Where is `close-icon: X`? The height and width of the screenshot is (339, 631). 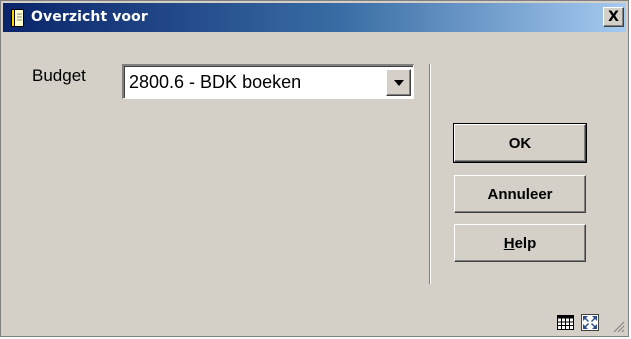
close-icon: X is located at coordinates (613, 17).